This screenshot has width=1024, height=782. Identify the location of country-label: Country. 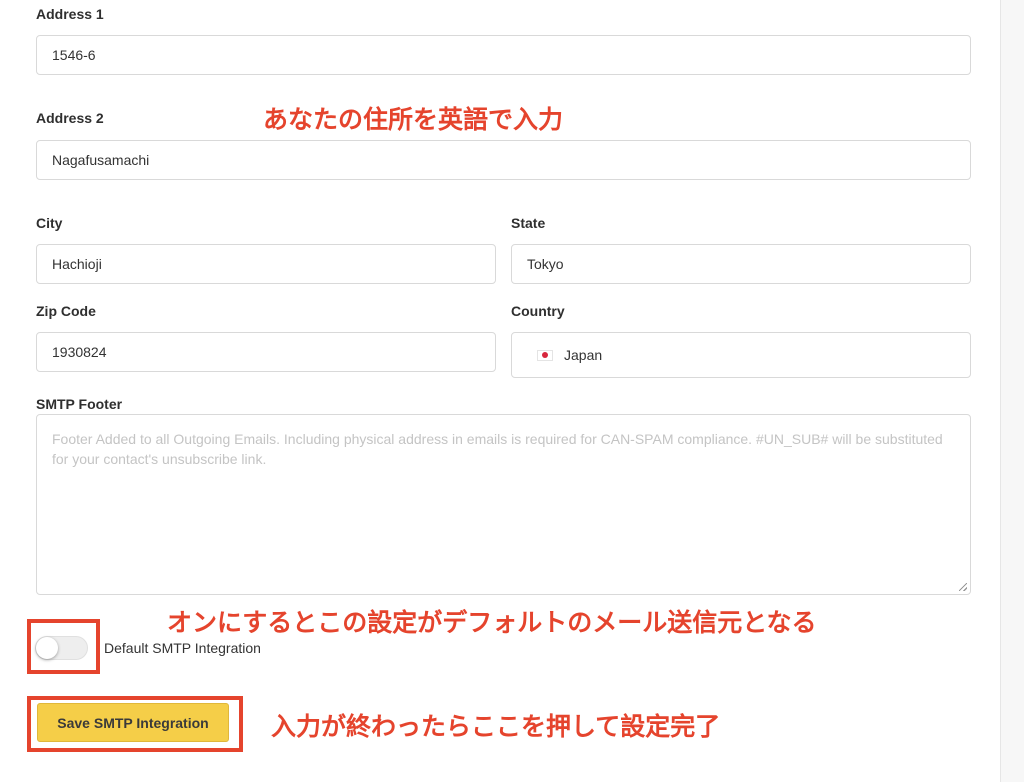
(538, 311).